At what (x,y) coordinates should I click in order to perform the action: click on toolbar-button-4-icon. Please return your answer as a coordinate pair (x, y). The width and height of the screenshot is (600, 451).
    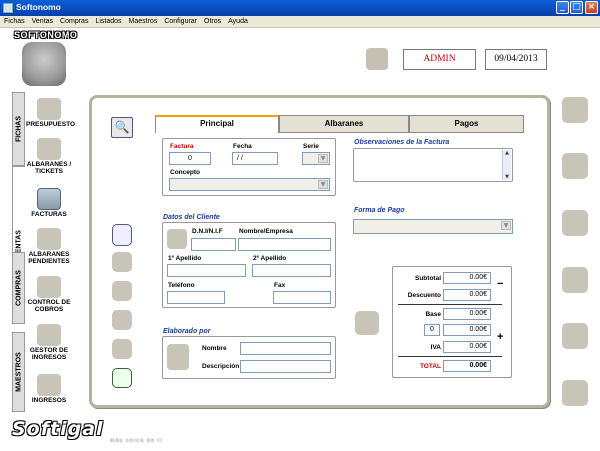
    Looking at the image, I should click on (122, 320).